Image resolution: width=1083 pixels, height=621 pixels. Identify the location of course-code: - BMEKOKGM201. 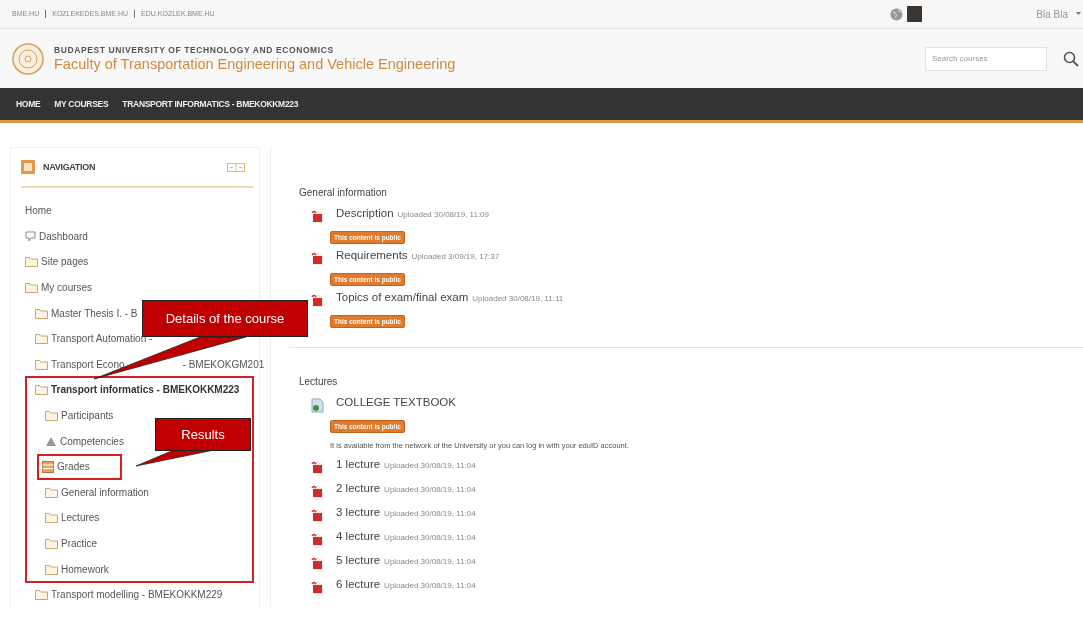
(223, 364).